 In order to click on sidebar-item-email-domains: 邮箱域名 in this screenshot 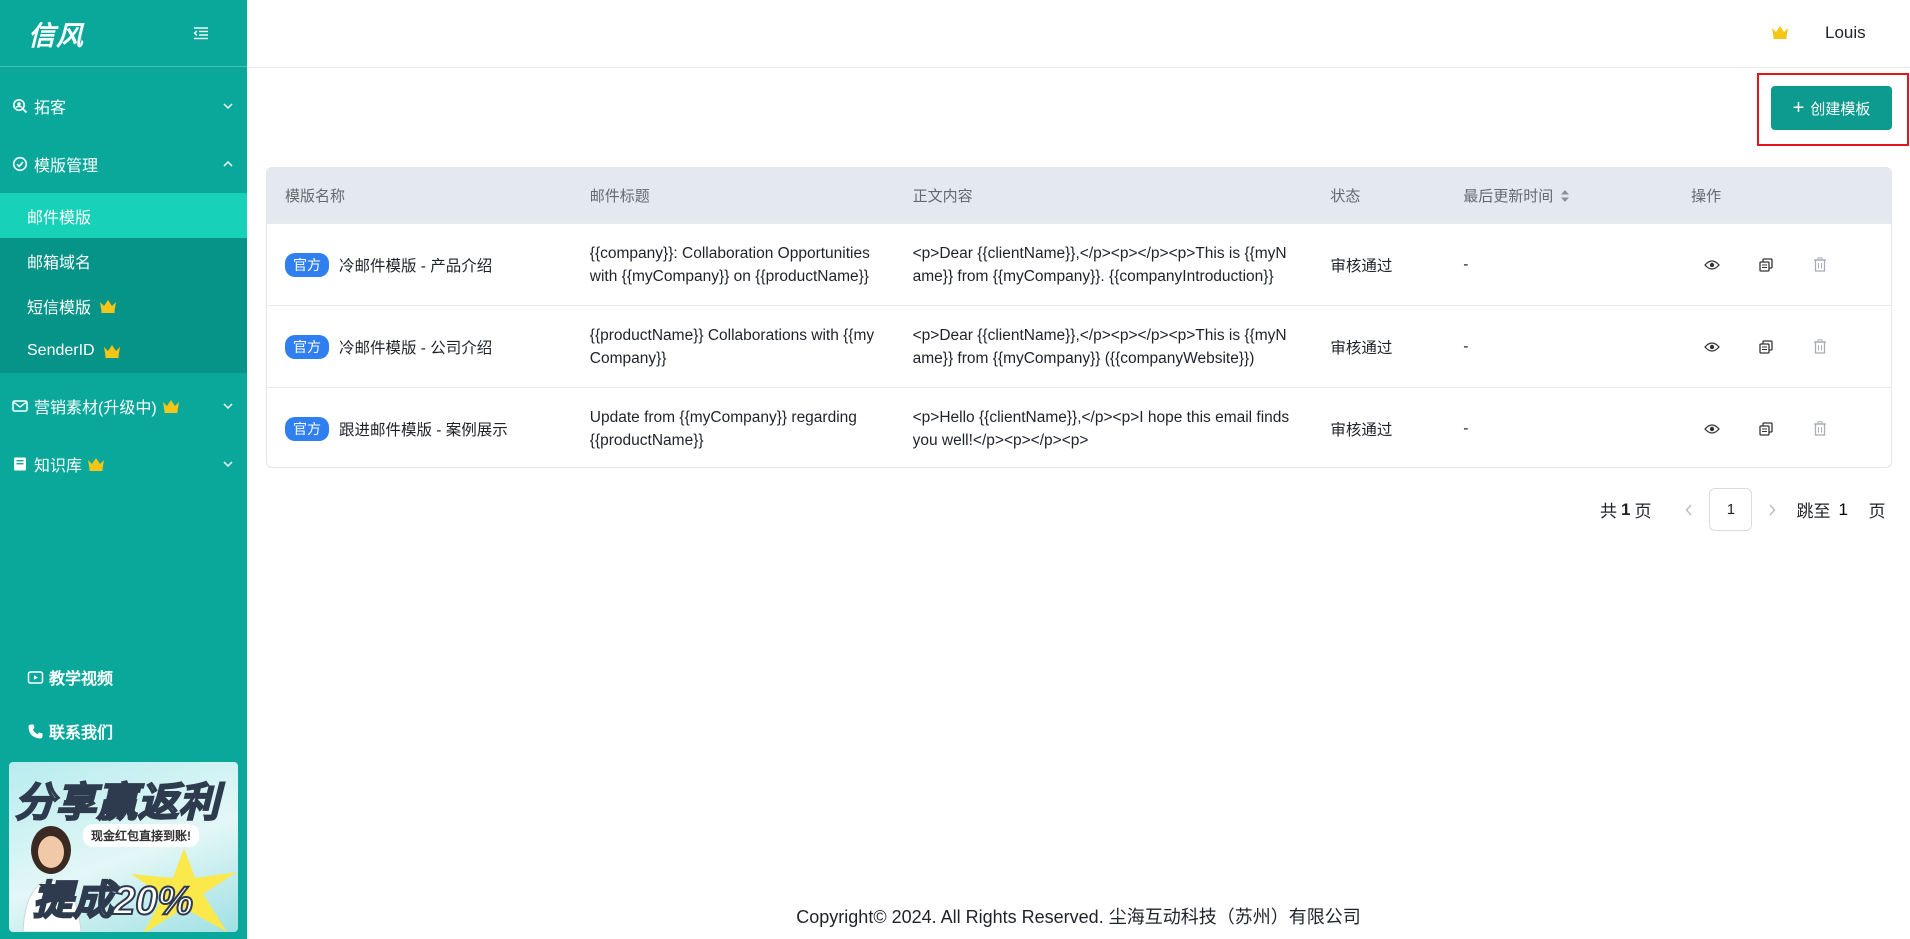, I will do `click(123, 260)`.